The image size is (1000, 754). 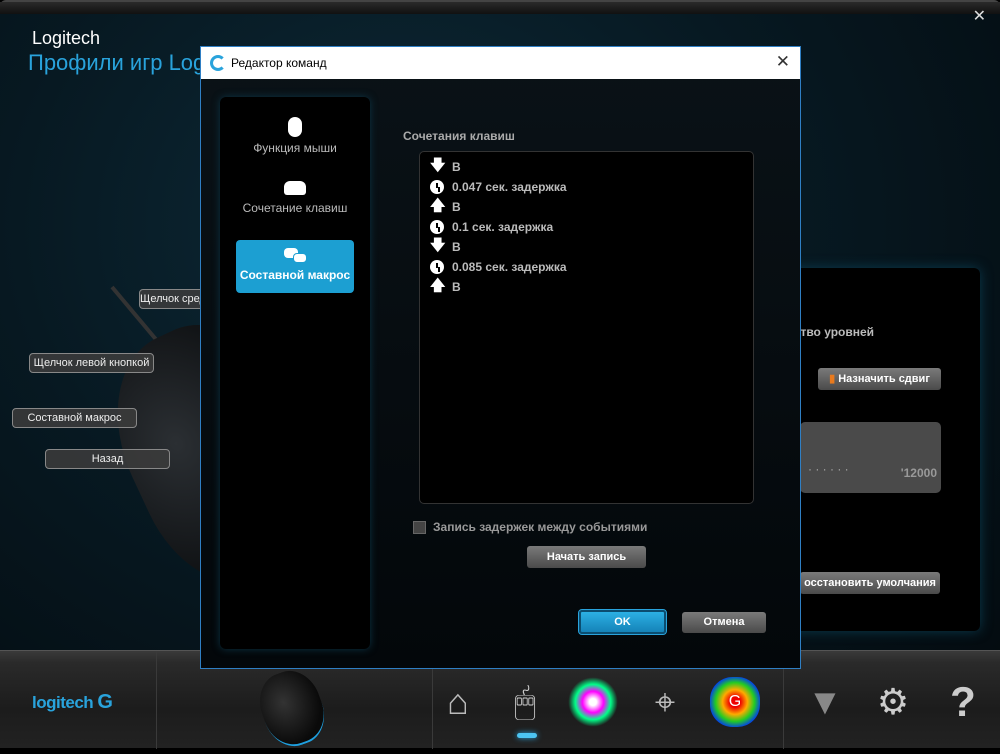 What do you see at coordinates (527, 735) in the screenshot?
I see `active-indicator` at bounding box center [527, 735].